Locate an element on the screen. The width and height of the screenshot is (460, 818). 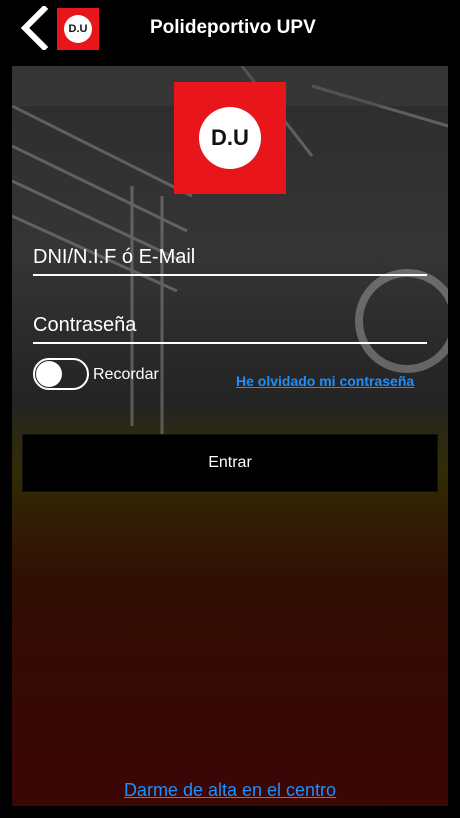
header-logo: D.U is located at coordinates (78, 29).